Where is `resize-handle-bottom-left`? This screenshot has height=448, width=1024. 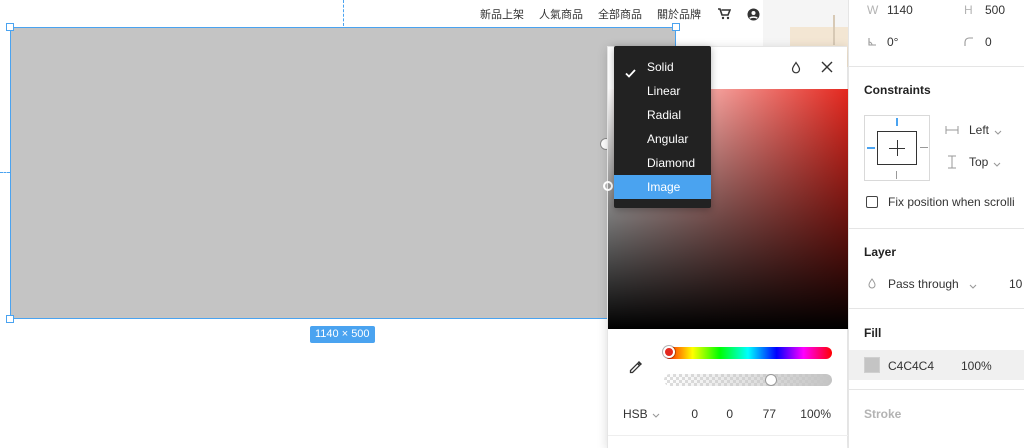
resize-handle-bottom-left is located at coordinates (10, 319).